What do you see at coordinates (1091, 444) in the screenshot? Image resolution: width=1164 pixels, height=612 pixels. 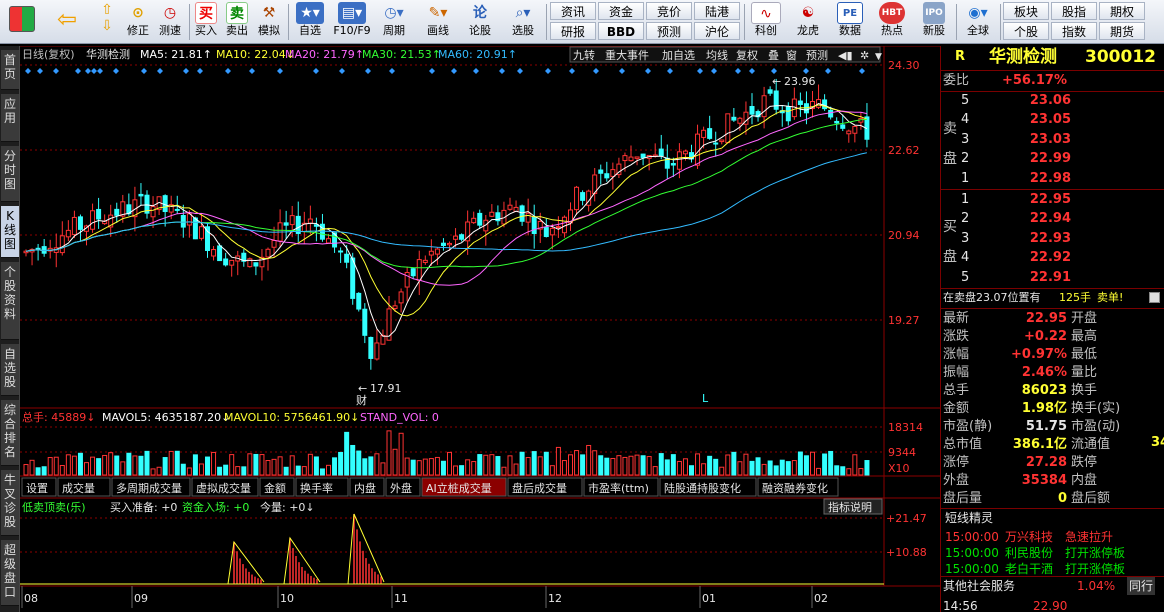 I see `stat-label-2: 流通值` at bounding box center [1091, 444].